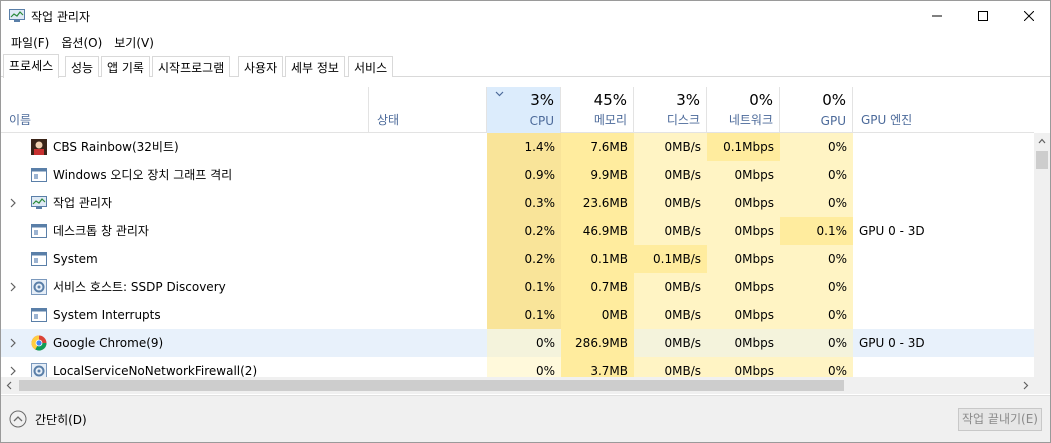 This screenshot has height=443, width=1051. Describe the element at coordinates (191, 66) in the screenshot. I see `tab-startup: 시작프로그램` at that location.